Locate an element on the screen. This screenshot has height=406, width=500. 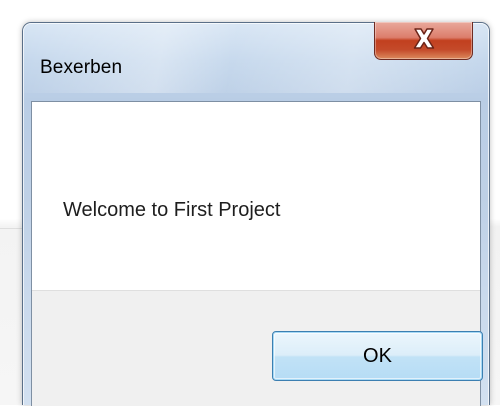
ok-button: OK is located at coordinates (377, 356).